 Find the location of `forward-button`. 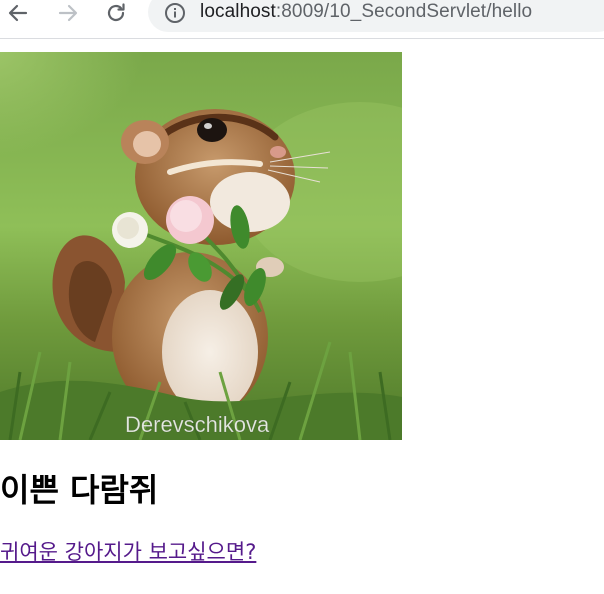

forward-button is located at coordinates (68, 13).